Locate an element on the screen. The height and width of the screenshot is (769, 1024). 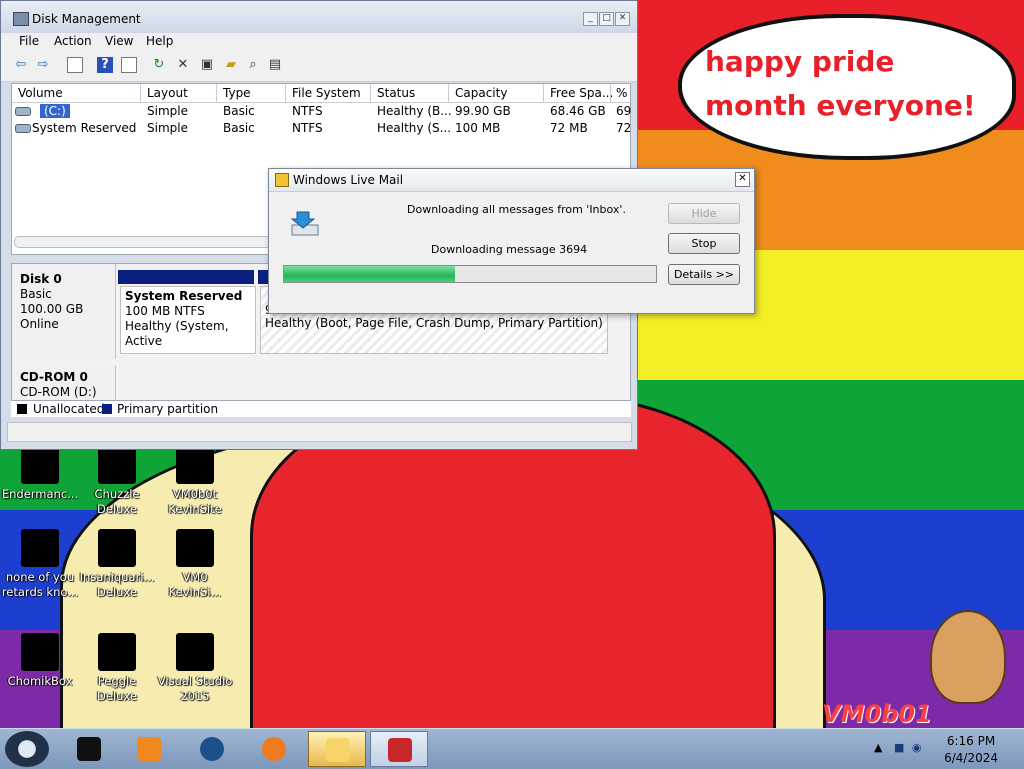
partition-1-size: 100 MB NTFS is located at coordinates (165, 311).